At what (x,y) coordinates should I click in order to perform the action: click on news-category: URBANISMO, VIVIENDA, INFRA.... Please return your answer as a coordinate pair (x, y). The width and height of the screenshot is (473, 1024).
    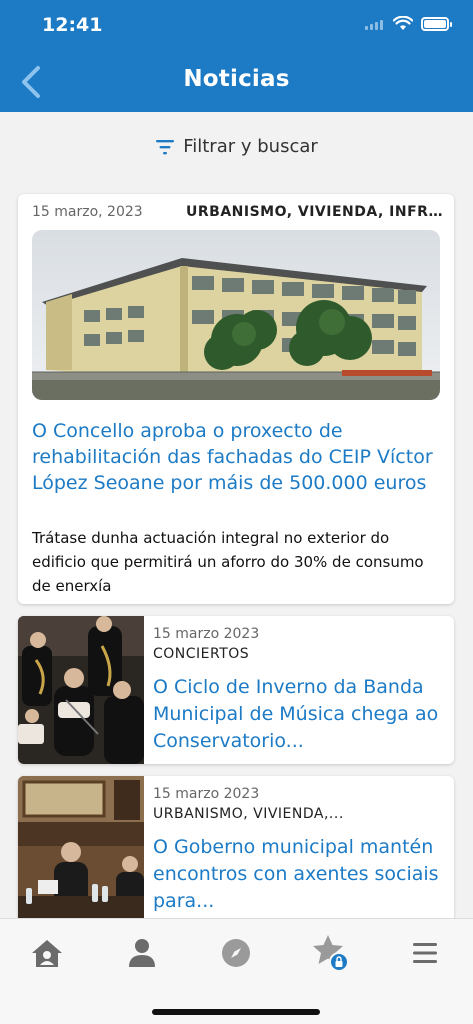
    Looking at the image, I should click on (315, 212).